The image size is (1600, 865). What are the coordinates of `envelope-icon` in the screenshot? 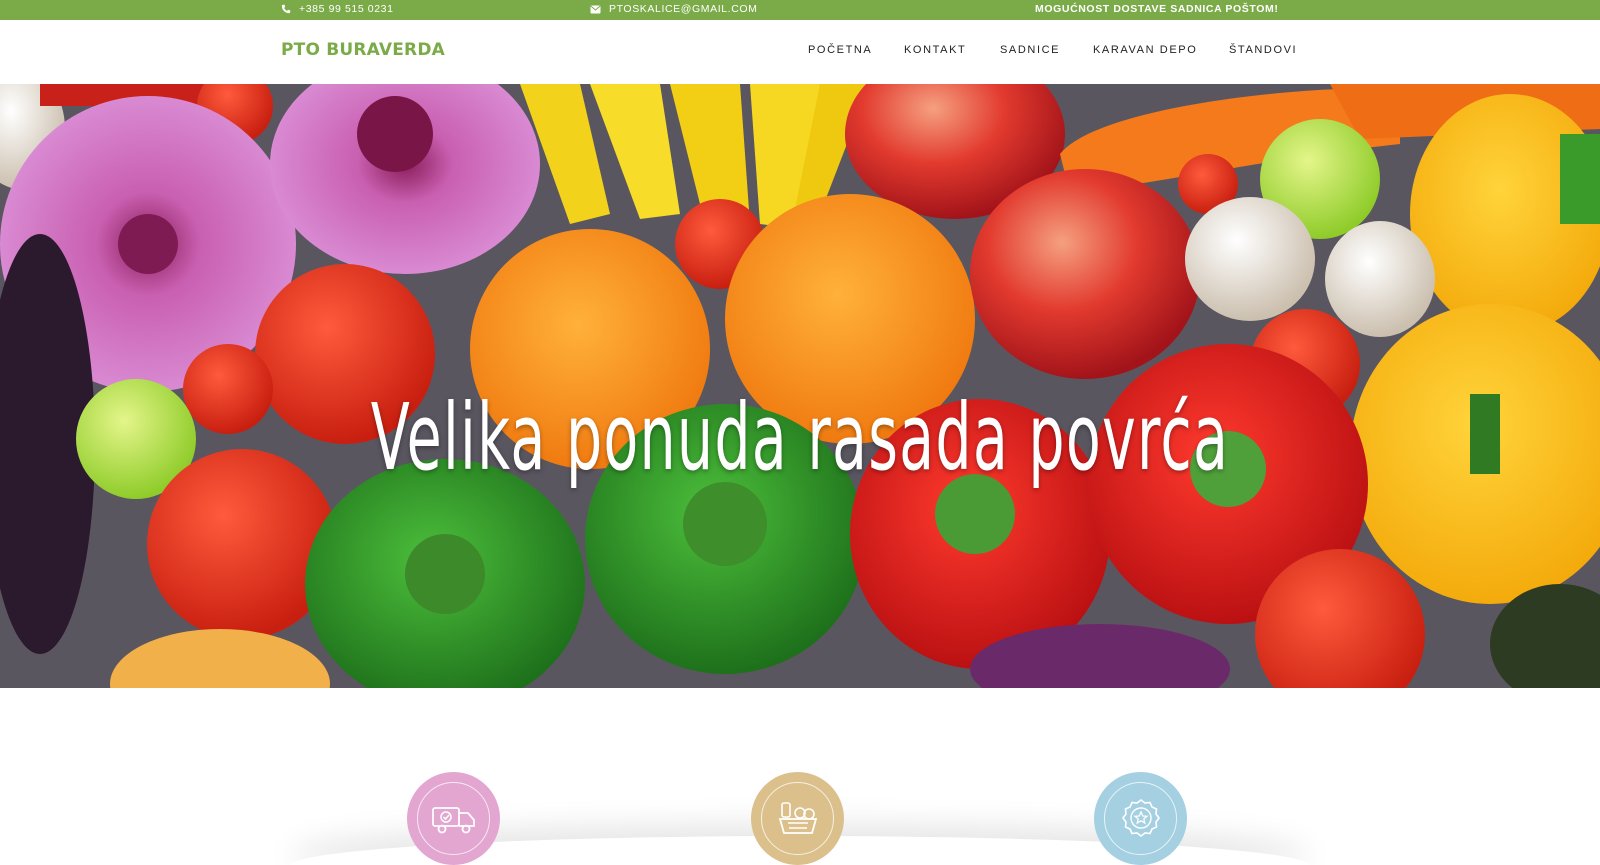 It's located at (595, 9).